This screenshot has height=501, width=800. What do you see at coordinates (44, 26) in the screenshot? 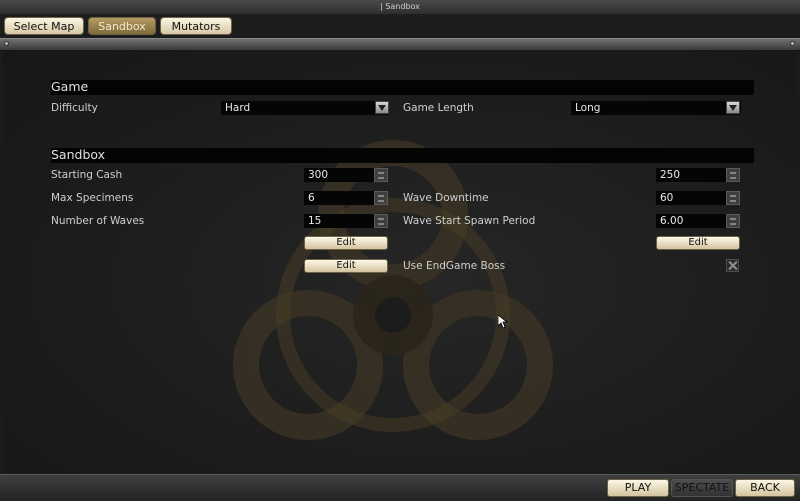
I see `tab-select-map: Select Map` at bounding box center [44, 26].